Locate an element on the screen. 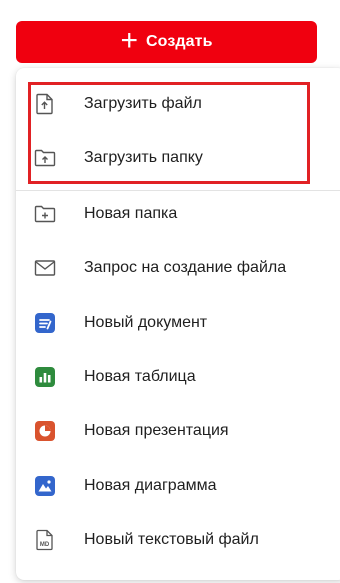  menu-item-upload-folder: Загрузить папку is located at coordinates (178, 158).